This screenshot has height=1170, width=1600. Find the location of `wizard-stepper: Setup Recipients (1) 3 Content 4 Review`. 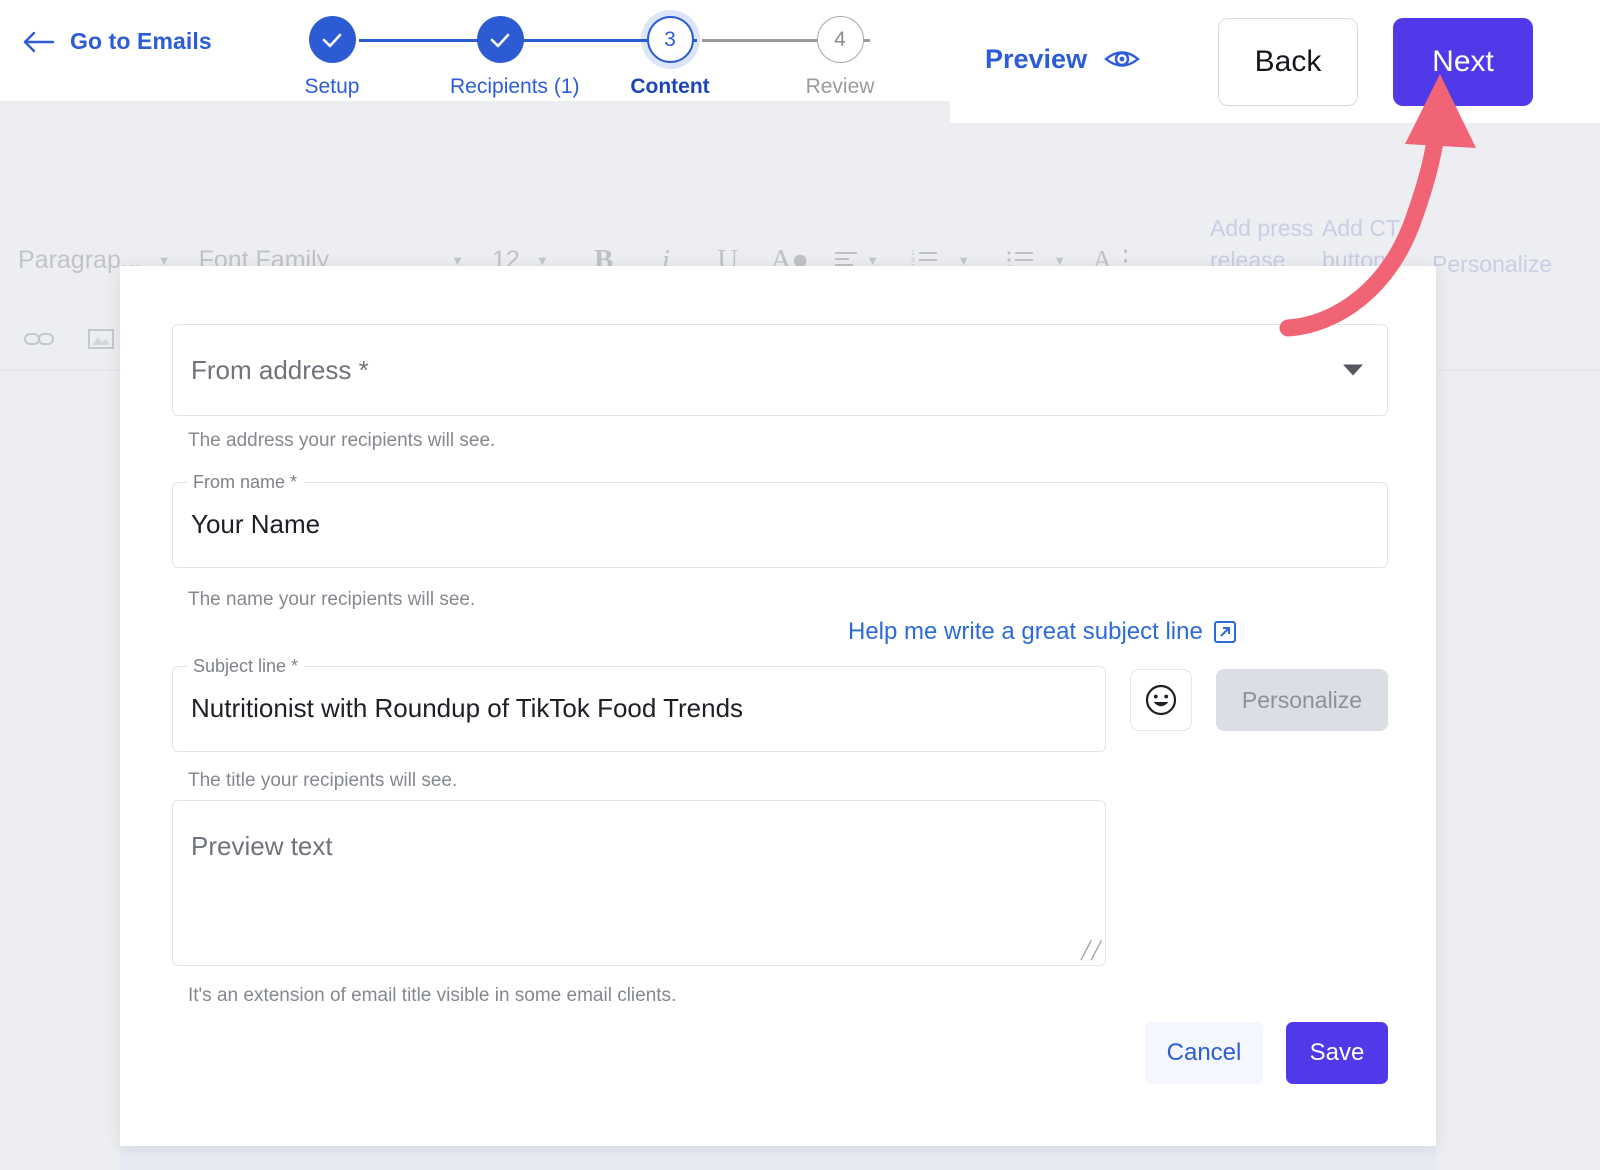

wizard-stepper: Setup Recipients (1) 3 Content 4 Review is located at coordinates (617, 53).